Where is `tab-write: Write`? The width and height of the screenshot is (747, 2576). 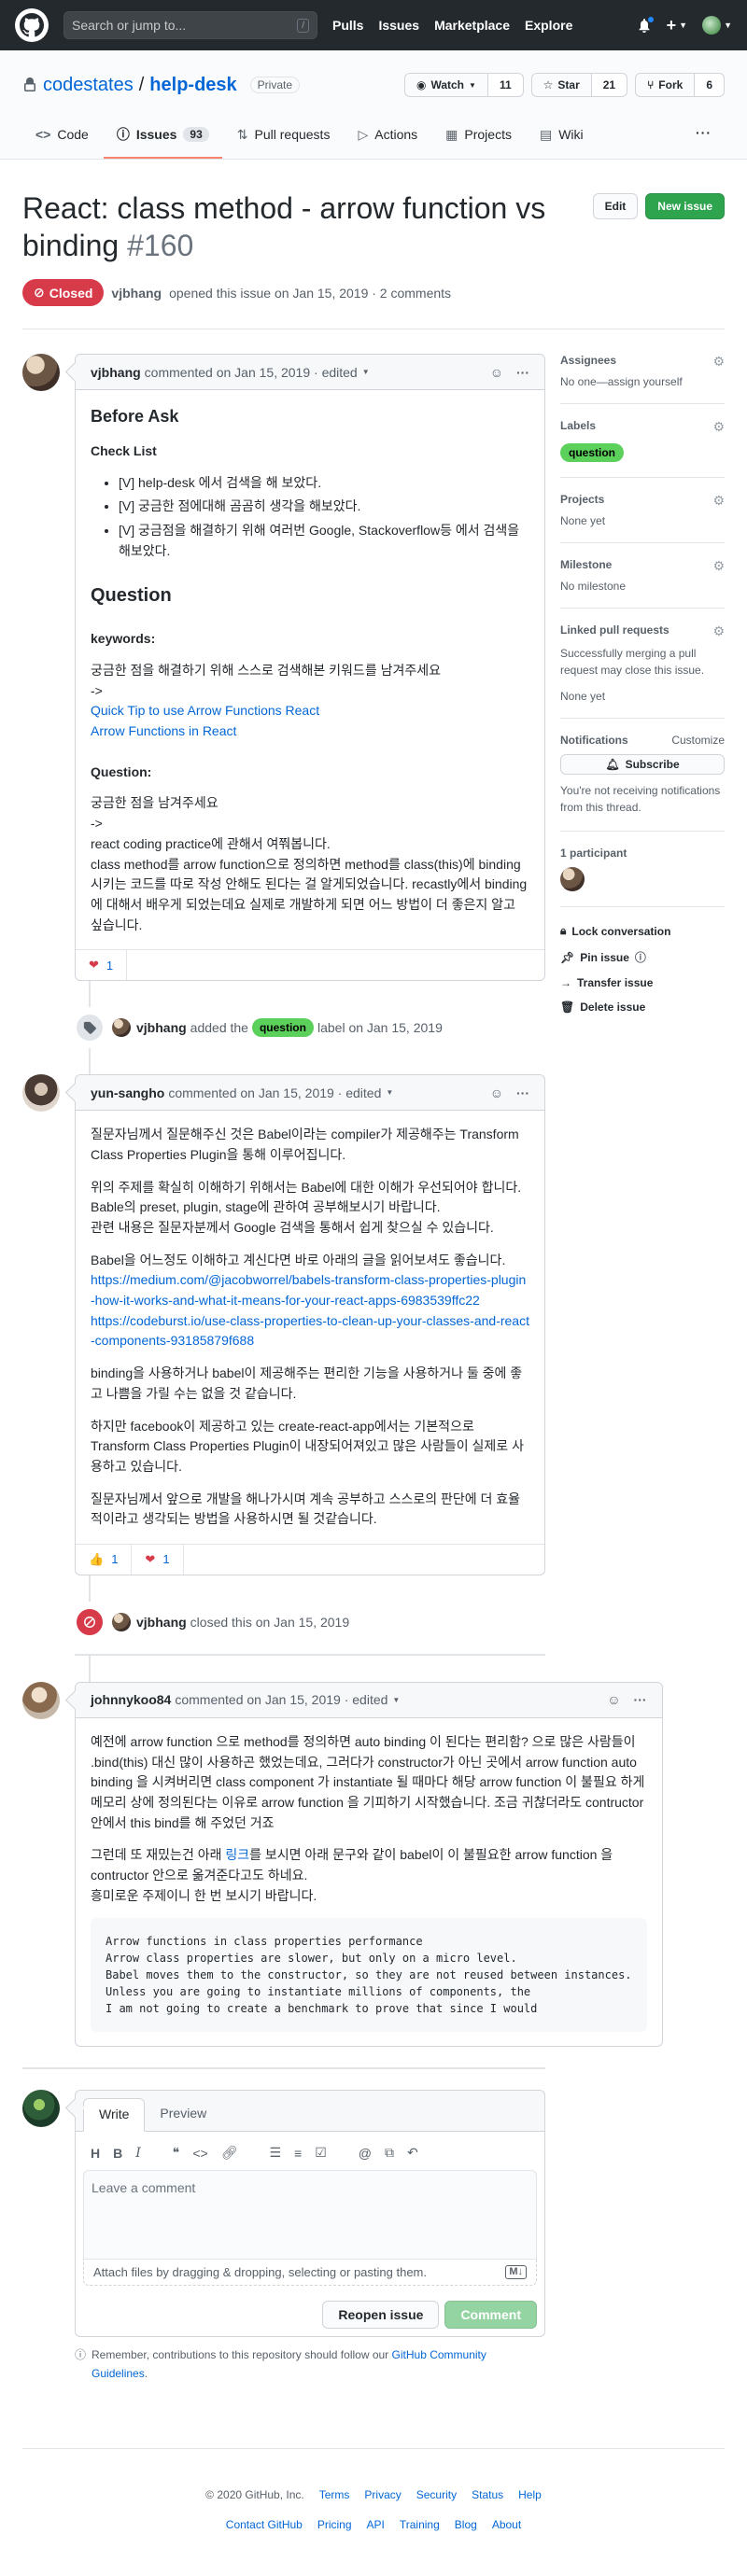
tab-write: Write is located at coordinates (114, 2115).